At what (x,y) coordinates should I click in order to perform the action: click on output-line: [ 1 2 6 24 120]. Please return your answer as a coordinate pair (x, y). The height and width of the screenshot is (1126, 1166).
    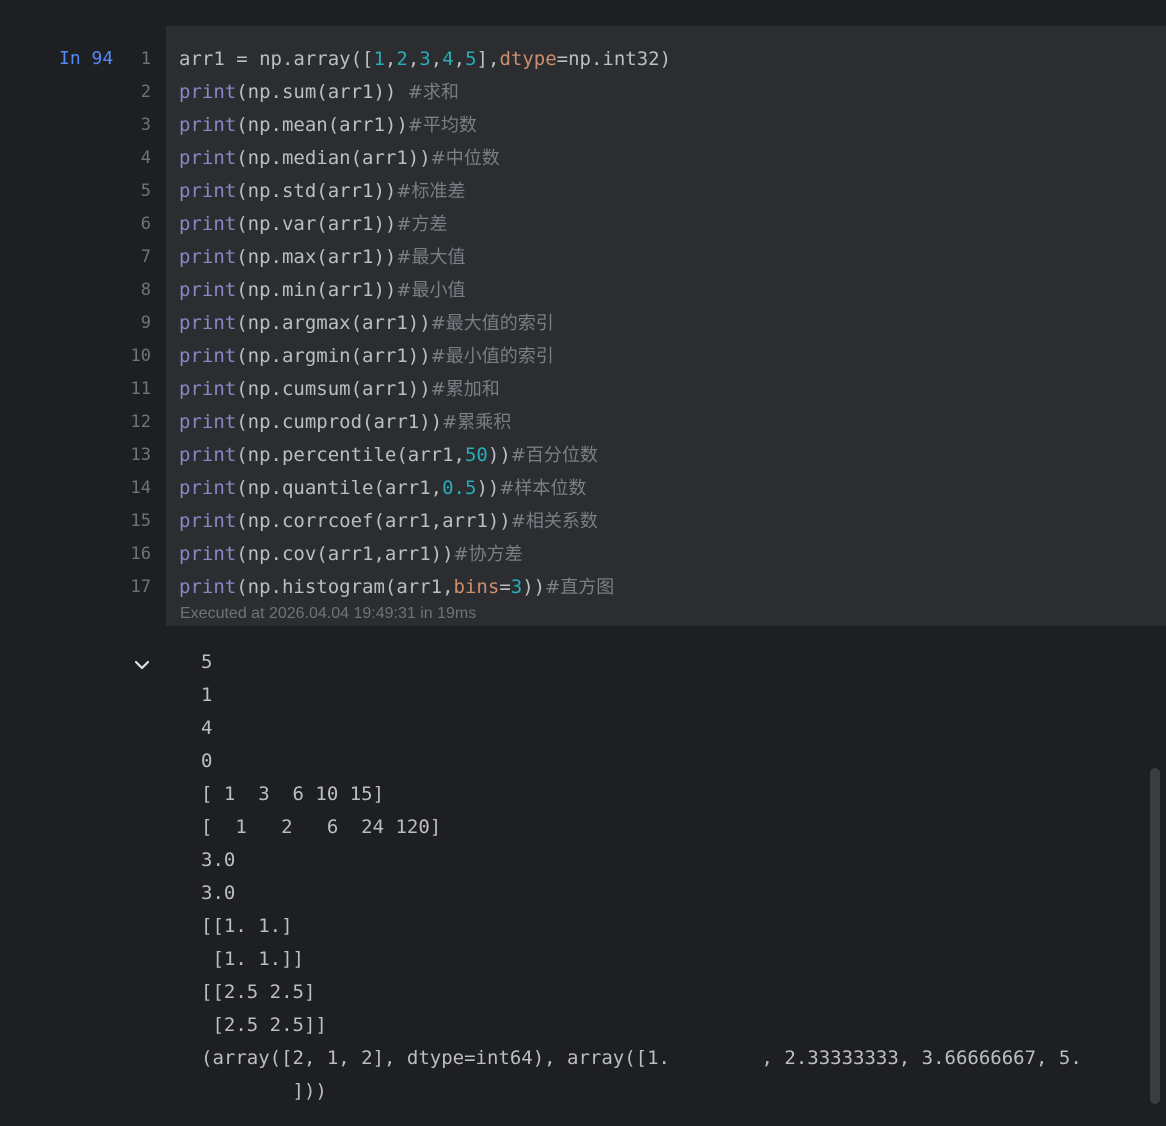
    Looking at the image, I should click on (321, 827).